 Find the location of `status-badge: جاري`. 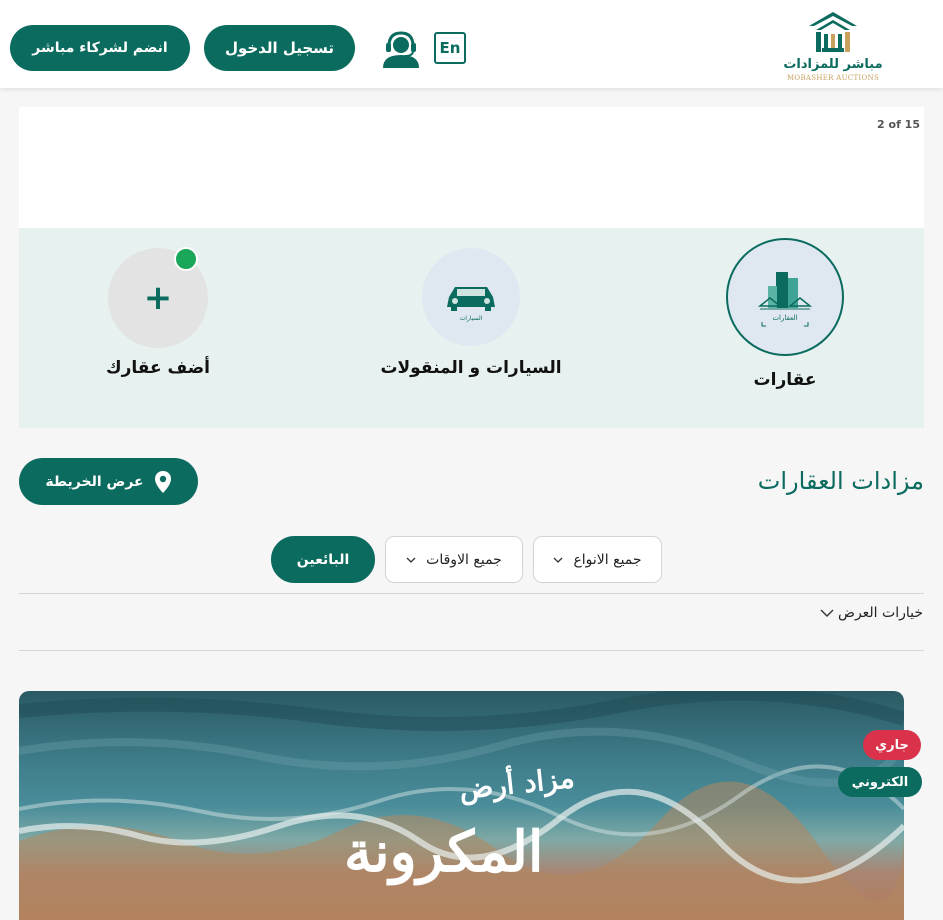

status-badge: جاري is located at coordinates (892, 745).